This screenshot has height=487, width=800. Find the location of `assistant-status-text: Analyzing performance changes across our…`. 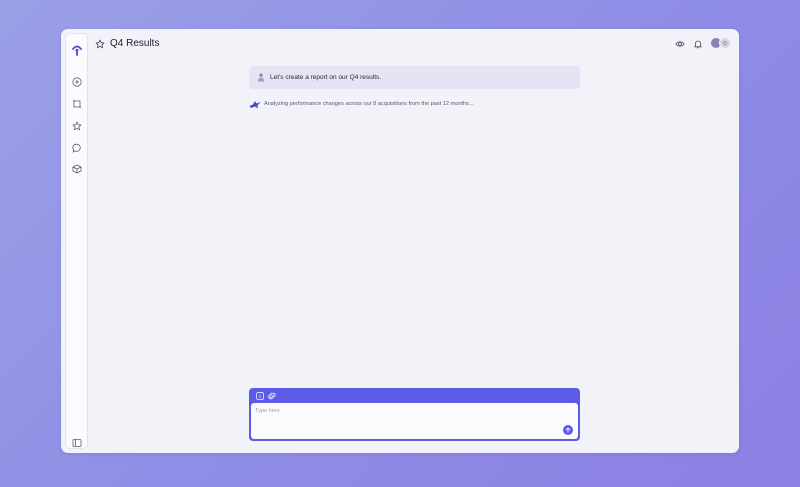

assistant-status-text: Analyzing performance changes across our… is located at coordinates (369, 104).